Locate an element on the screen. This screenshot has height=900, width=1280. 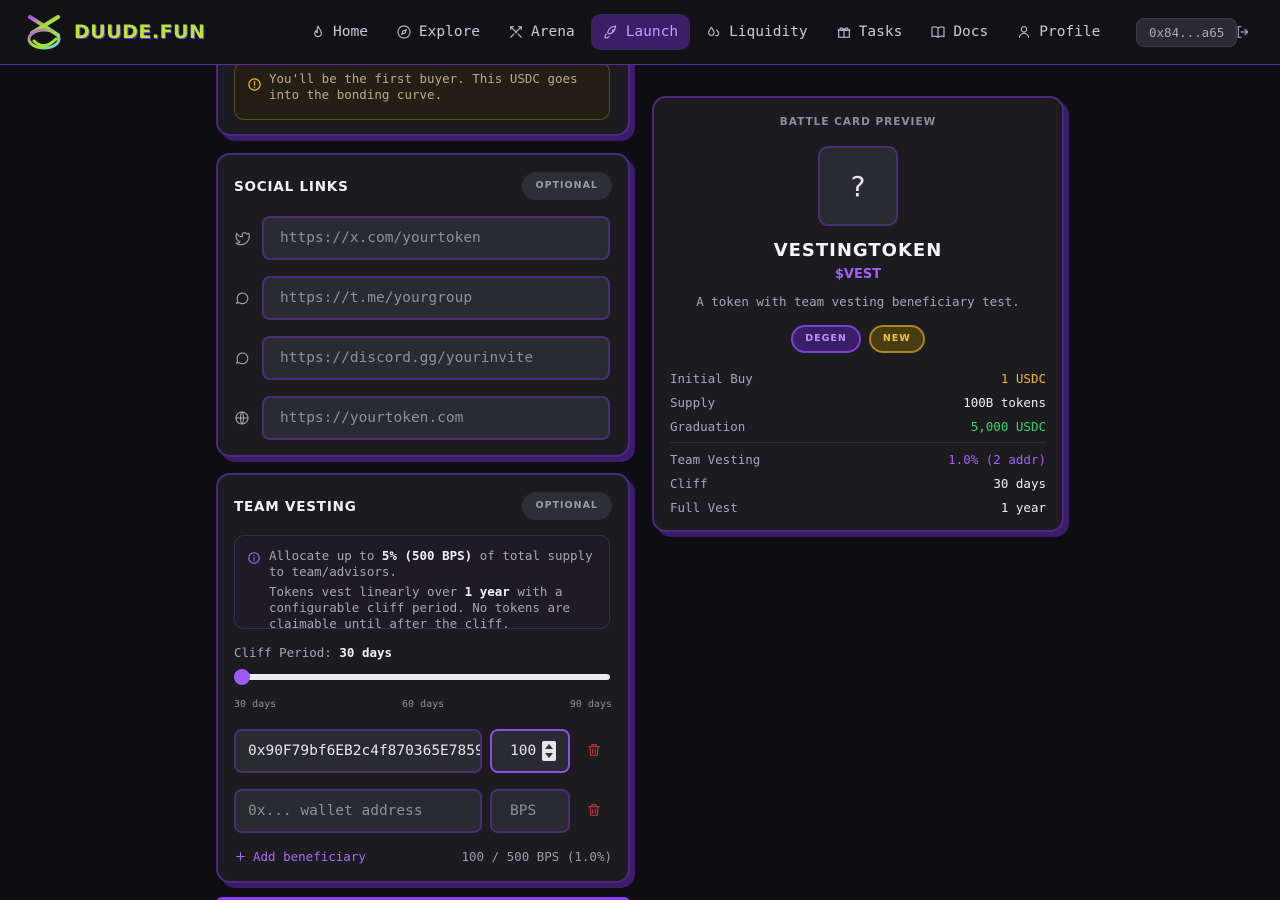
wallet-address-button: 0x84...a65 is located at coordinates (1187, 32).